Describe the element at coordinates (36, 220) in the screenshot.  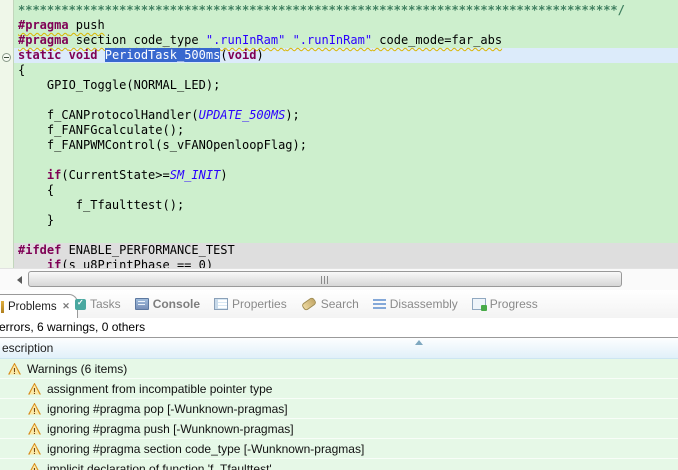
I see `code-token: }` at that location.